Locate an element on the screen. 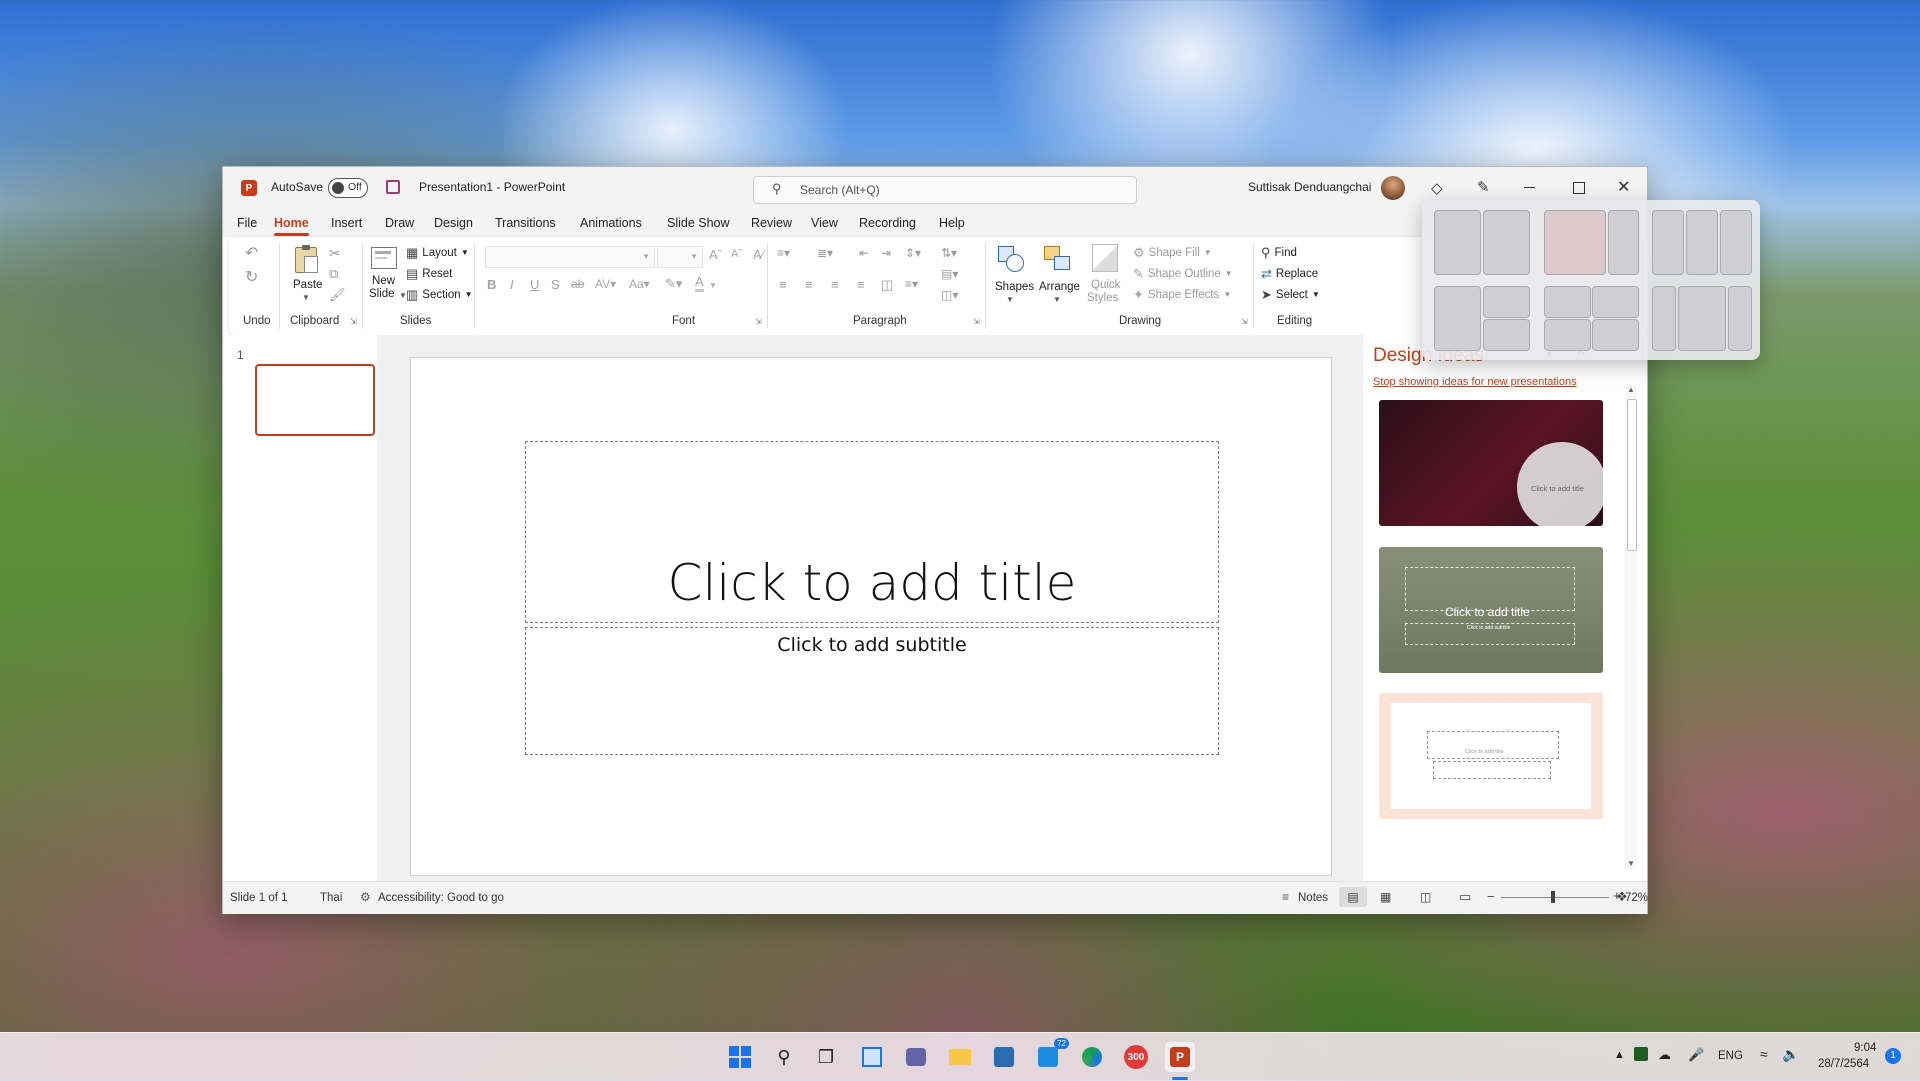 Image resolution: width=1920 pixels, height=1081 pixels. columns-icon: ◫ is located at coordinates (887, 285).